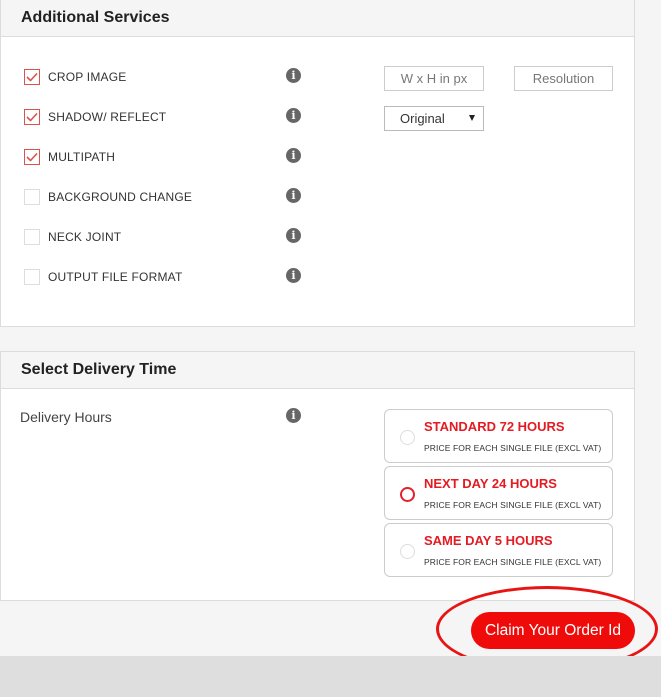  What do you see at coordinates (563, 78) in the screenshot?
I see `resolution-input` at bounding box center [563, 78].